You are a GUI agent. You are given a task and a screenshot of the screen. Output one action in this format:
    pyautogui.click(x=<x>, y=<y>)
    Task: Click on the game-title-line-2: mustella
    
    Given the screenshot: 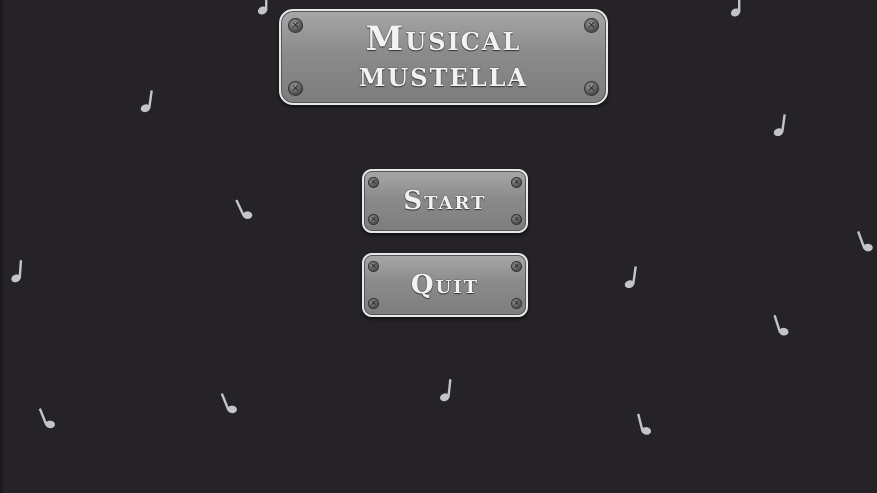 What is the action you would take?
    pyautogui.click(x=443, y=75)
    